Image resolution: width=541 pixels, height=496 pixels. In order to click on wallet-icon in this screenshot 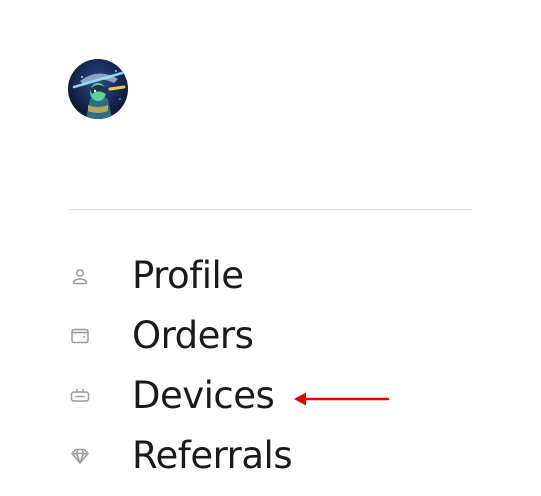, I will do `click(80, 336)`.